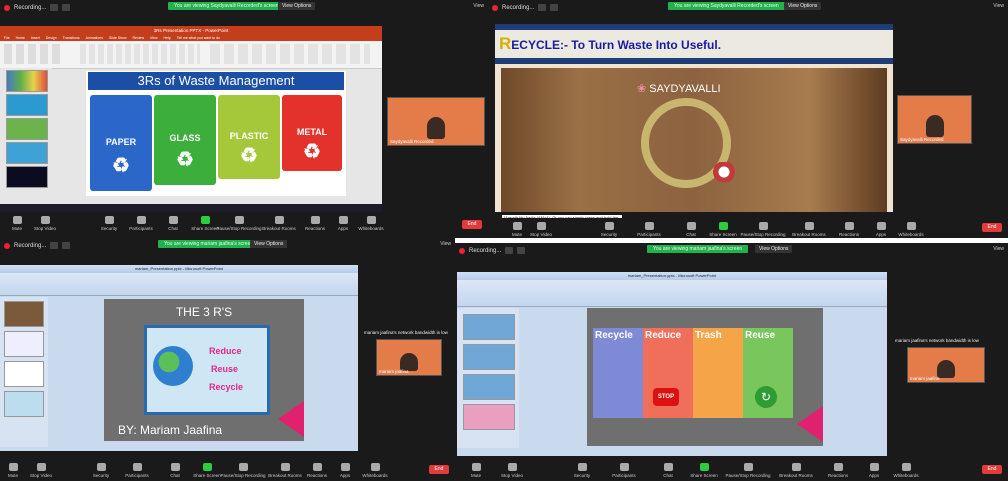  What do you see at coordinates (616, 45) in the screenshot?
I see `slide-title-text: ECYCLE:- To Turn Waste Into Useful.` at bounding box center [616, 45].